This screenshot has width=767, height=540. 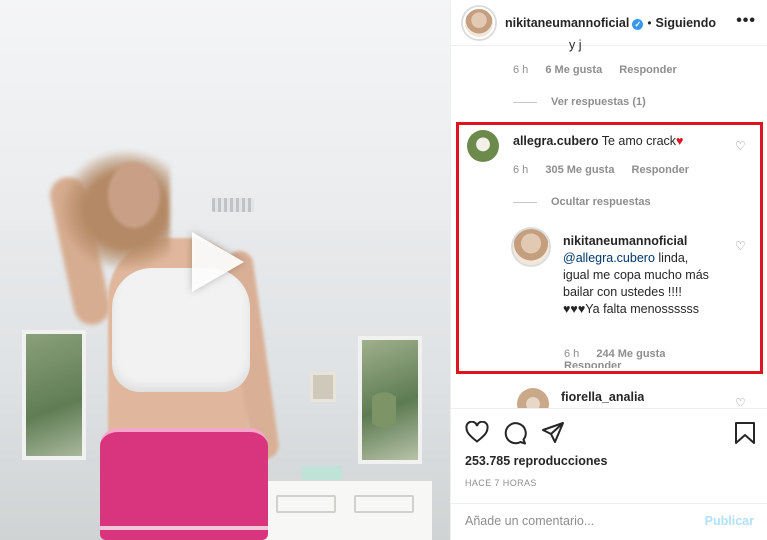 I want to click on comment-avatar, so click(x=483, y=146).